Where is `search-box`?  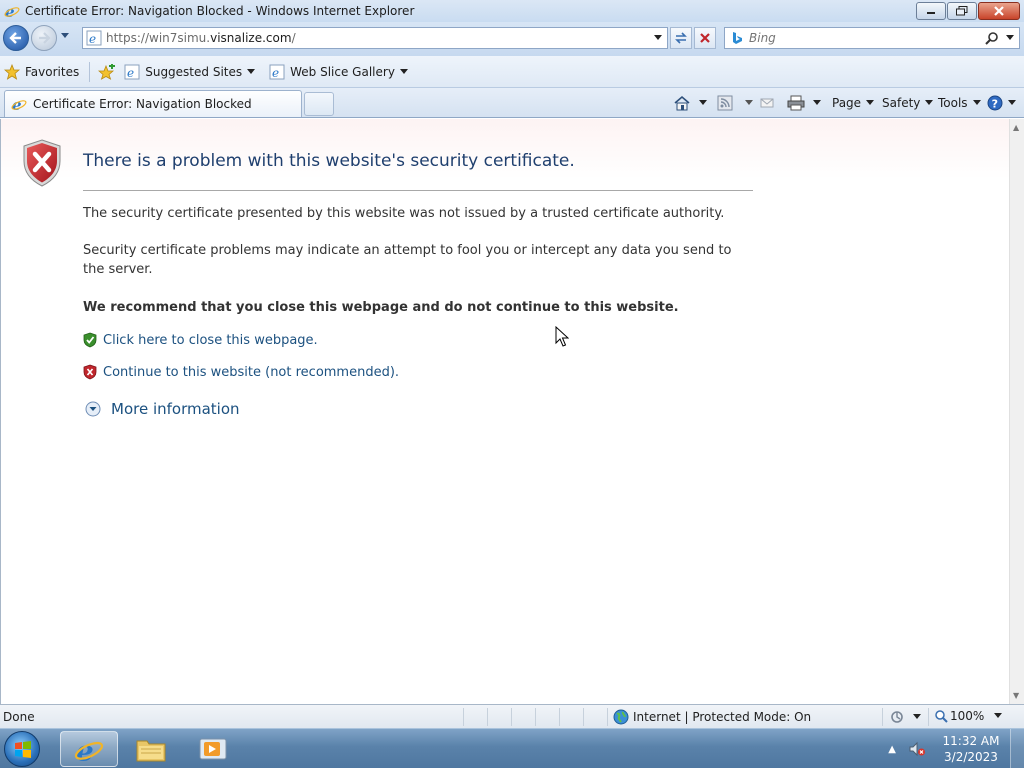 search-box is located at coordinates (872, 38).